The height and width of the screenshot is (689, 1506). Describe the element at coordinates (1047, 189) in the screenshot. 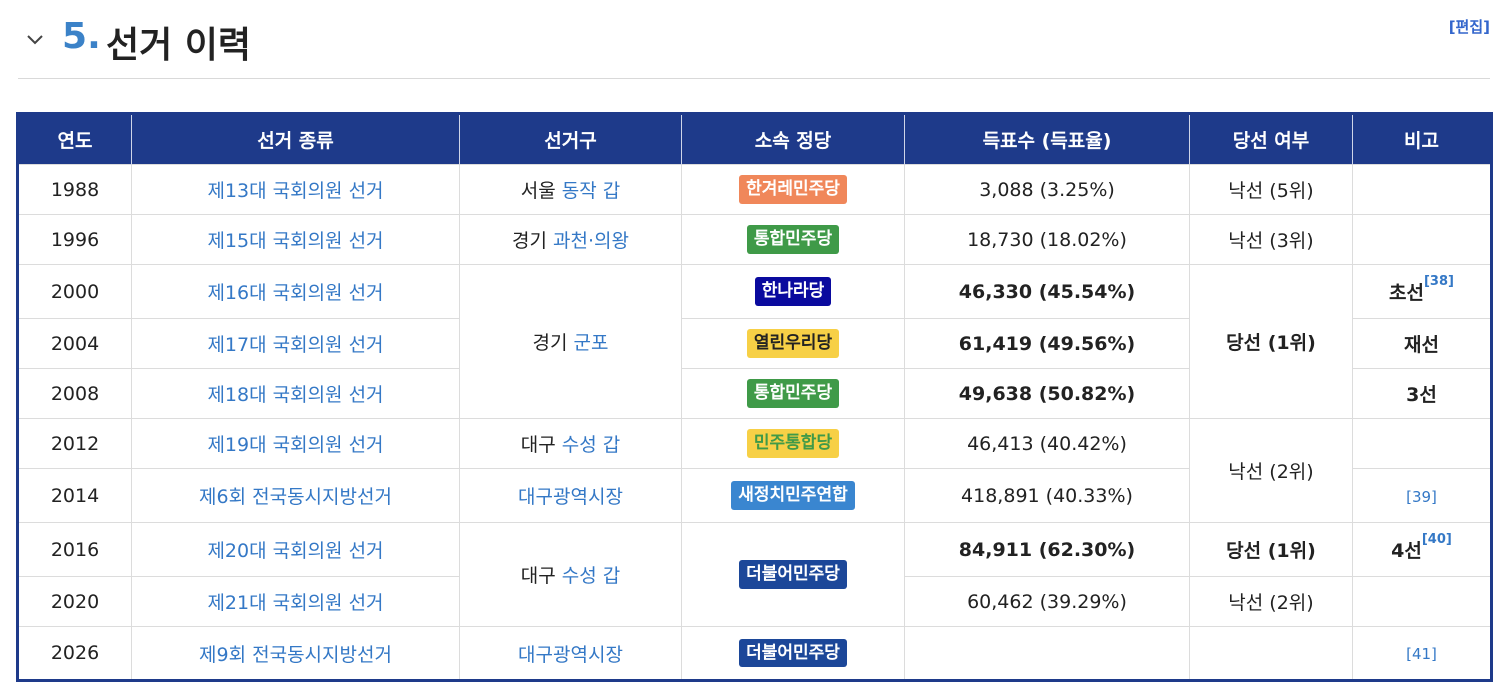

I see `votes-cell: 3,088 (3.25%)` at that location.